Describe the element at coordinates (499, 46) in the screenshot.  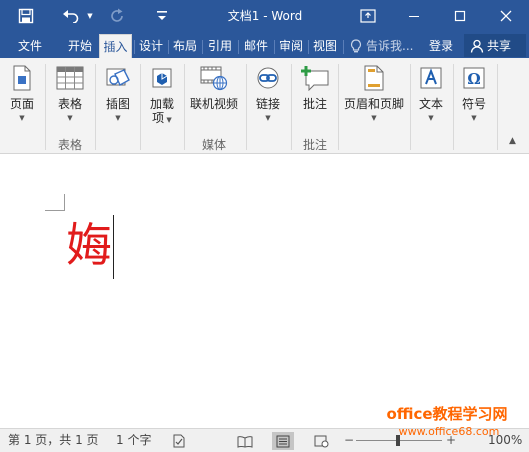
I see `share-label: 共享` at that location.